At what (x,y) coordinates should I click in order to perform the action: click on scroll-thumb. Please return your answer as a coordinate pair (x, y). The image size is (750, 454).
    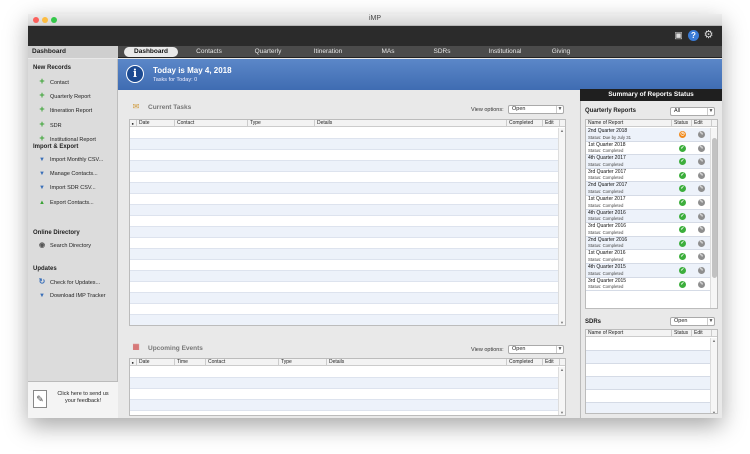
    Looking at the image, I should click on (714, 208).